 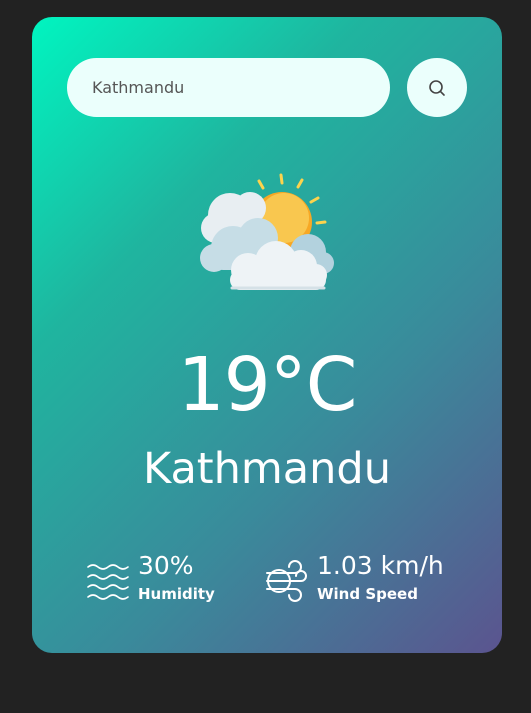 I want to click on city-name: Kathmandu, so click(x=267, y=469).